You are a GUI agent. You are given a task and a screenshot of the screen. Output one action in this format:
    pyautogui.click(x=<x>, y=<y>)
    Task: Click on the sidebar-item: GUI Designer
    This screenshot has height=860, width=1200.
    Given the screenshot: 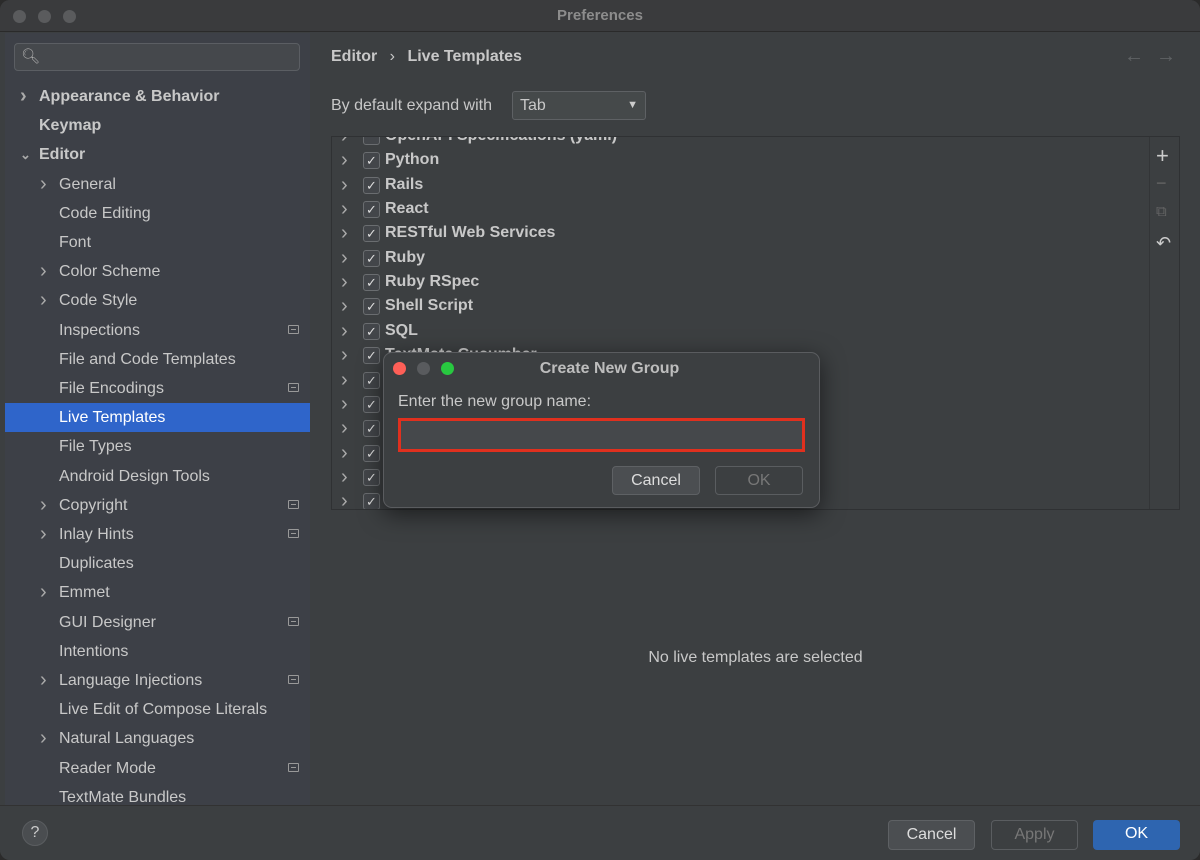 What is the action you would take?
    pyautogui.click(x=157, y=622)
    